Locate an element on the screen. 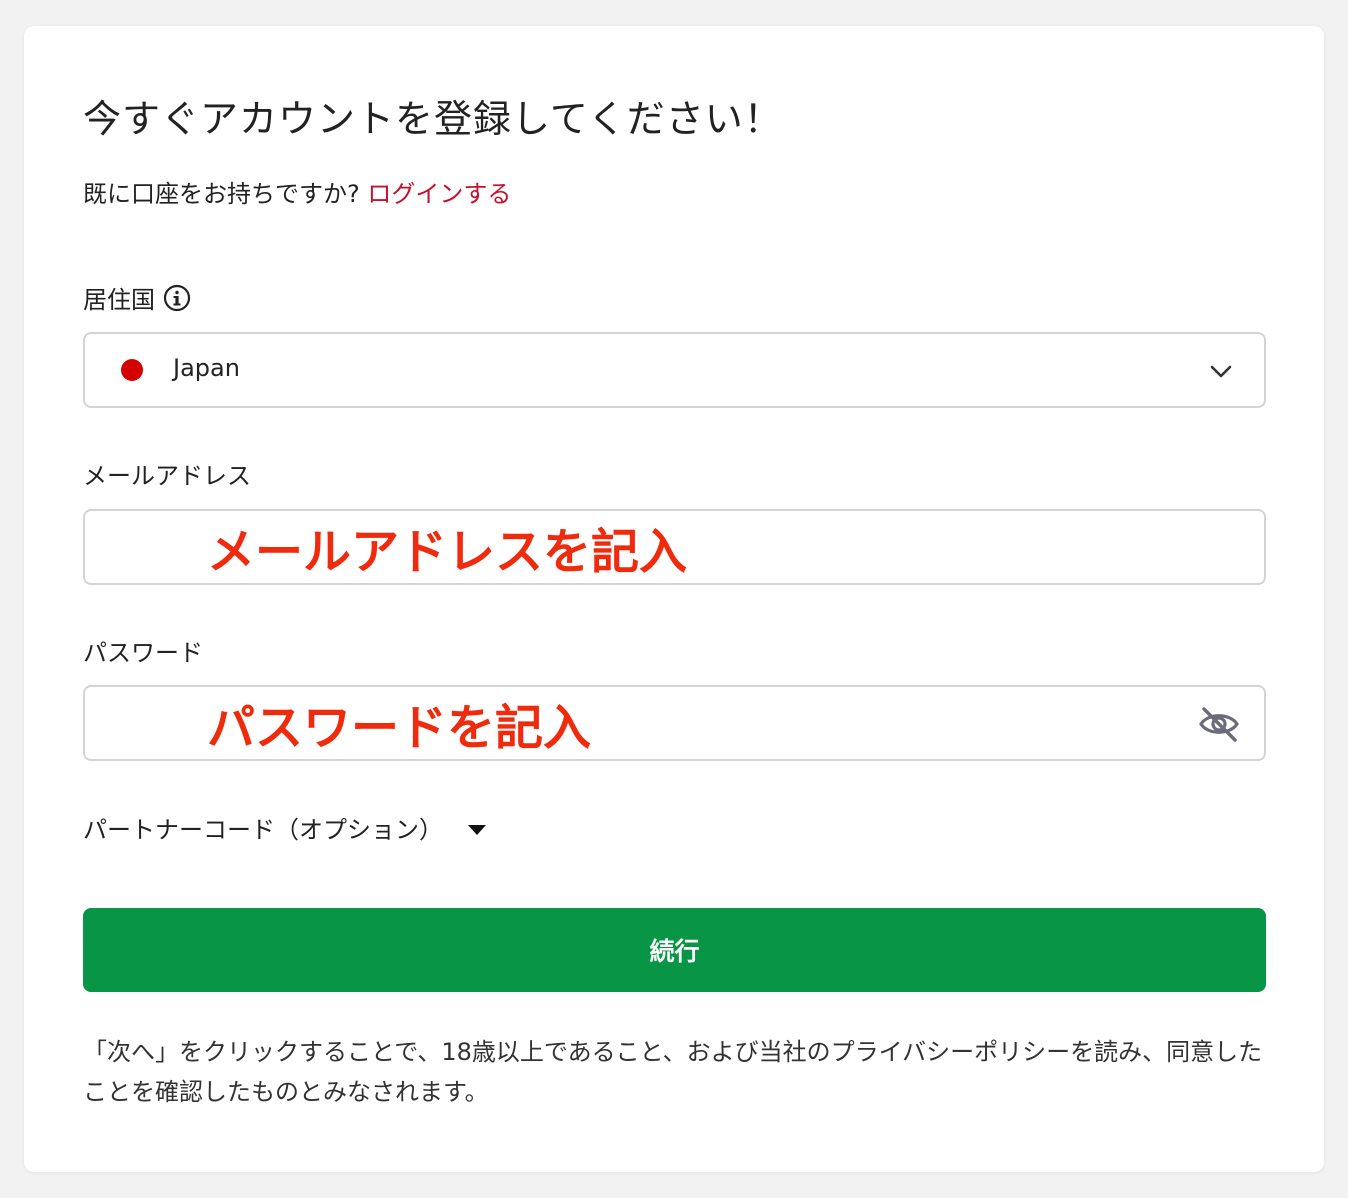  japan-flag-icon is located at coordinates (132, 370).